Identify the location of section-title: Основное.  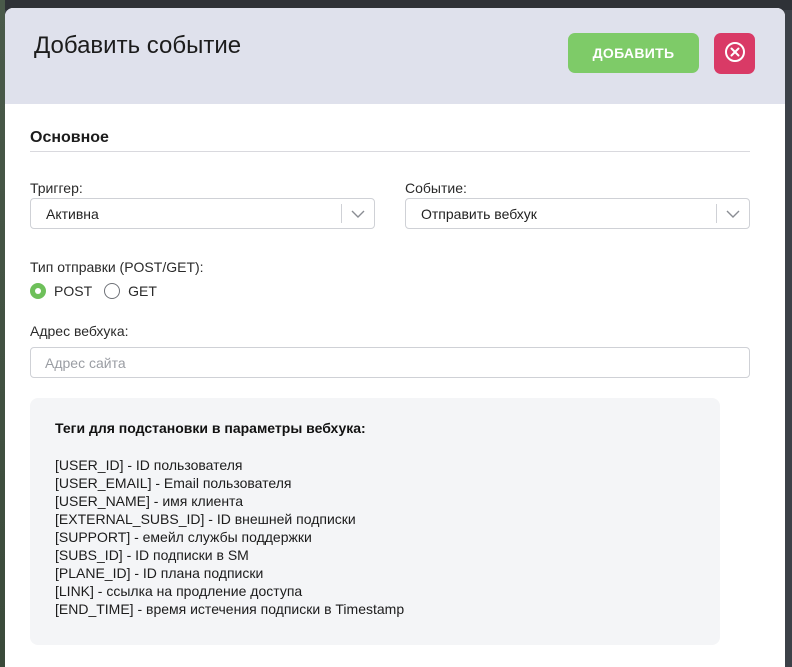
(69, 137).